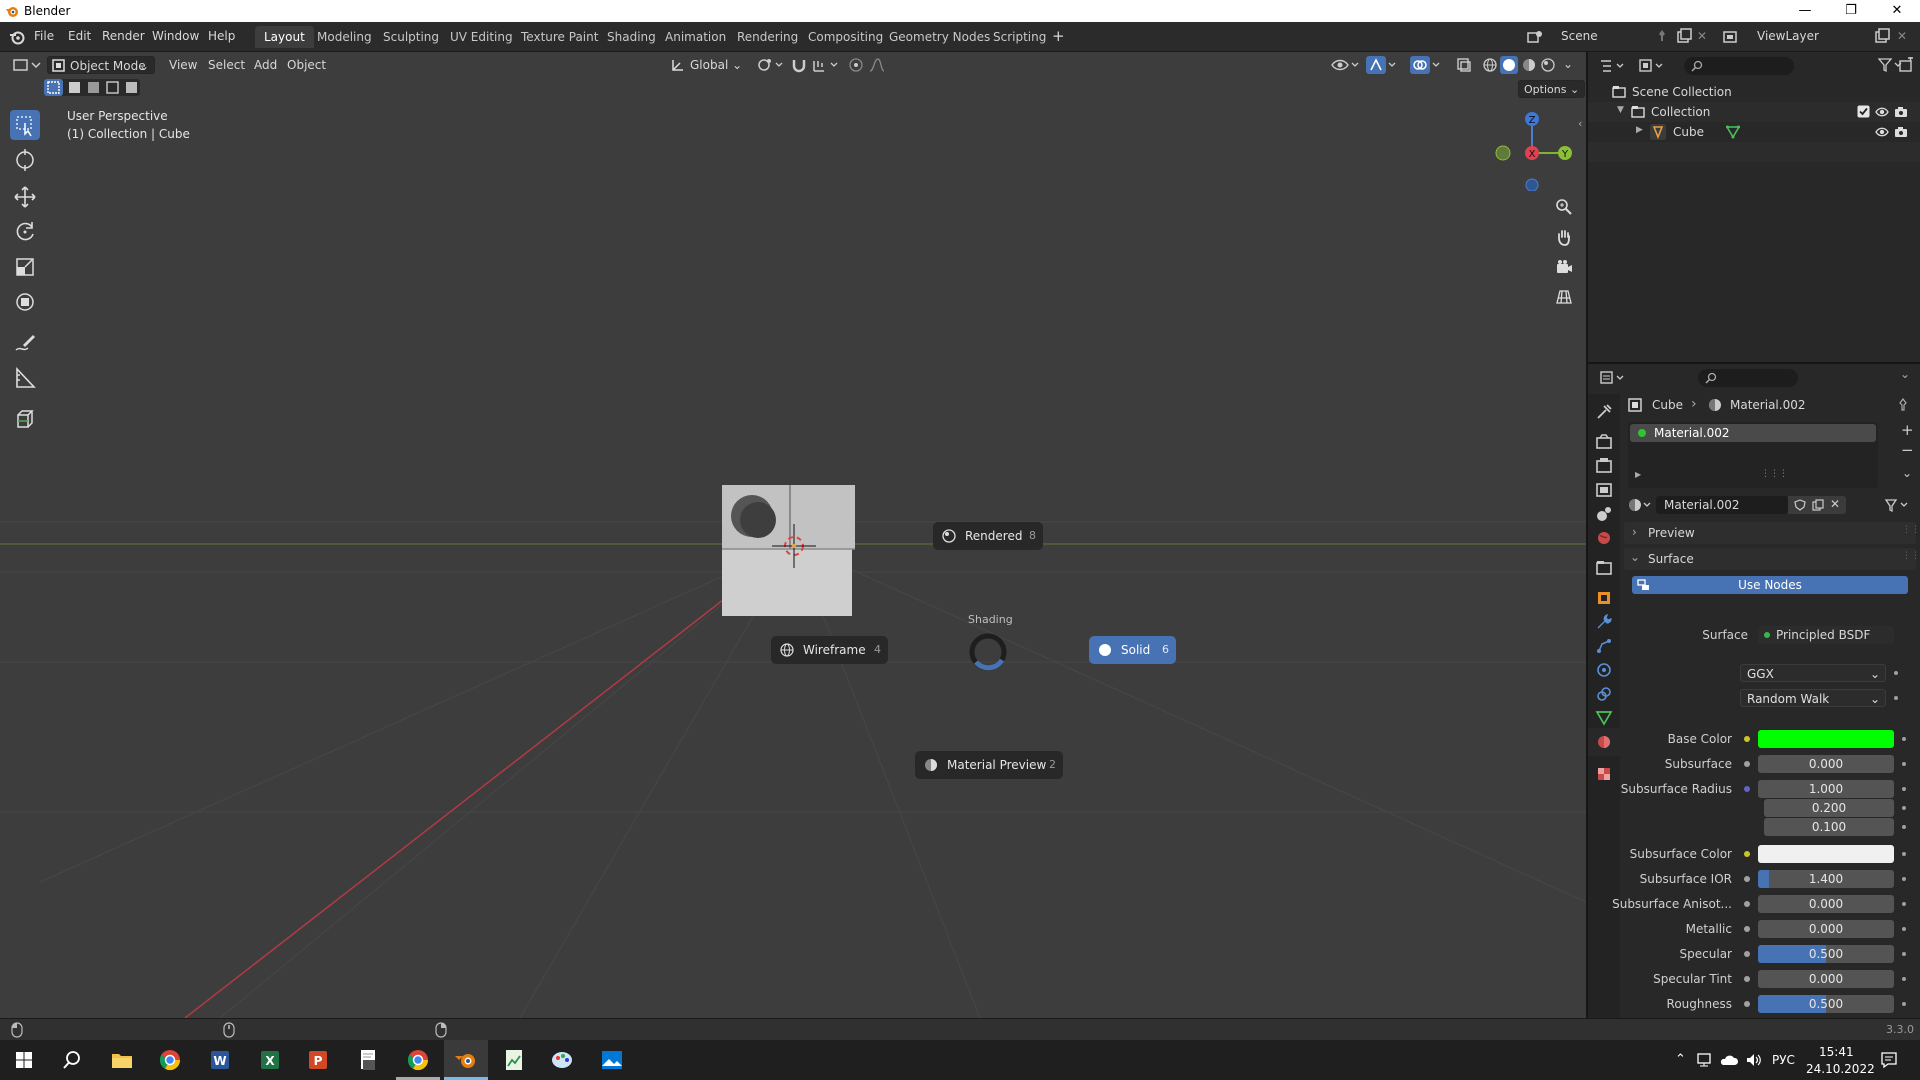 The height and width of the screenshot is (1080, 1920). What do you see at coordinates (1580, 123) in the screenshot?
I see `sidebar-toggle-chevron-icon: ‹` at bounding box center [1580, 123].